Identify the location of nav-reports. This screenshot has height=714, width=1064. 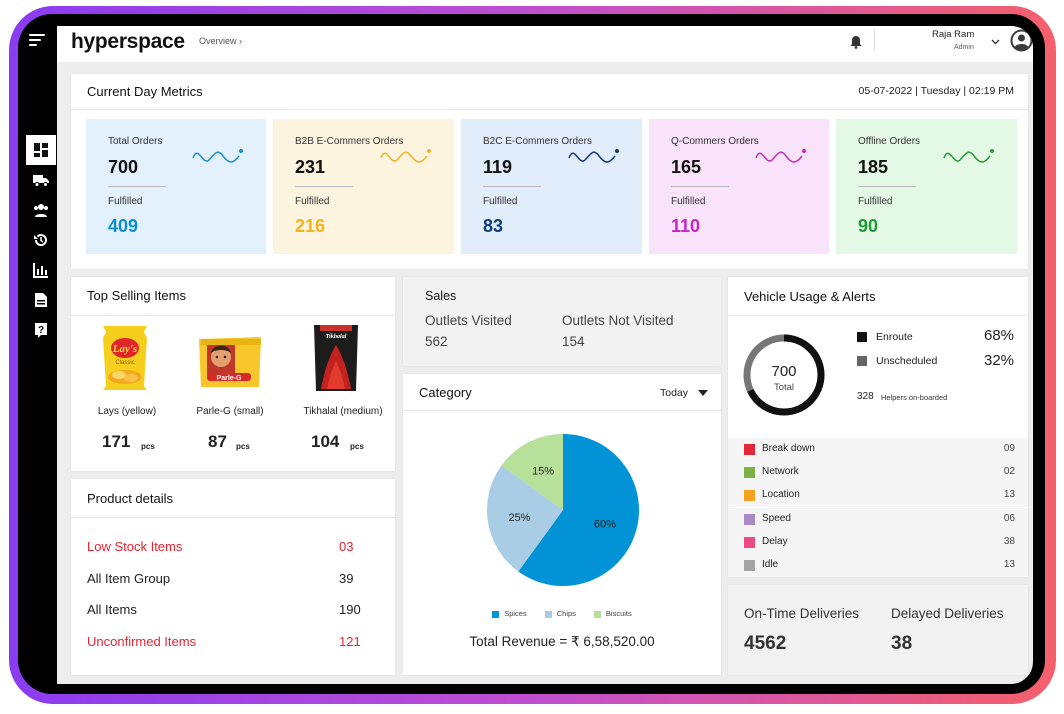
(41, 300).